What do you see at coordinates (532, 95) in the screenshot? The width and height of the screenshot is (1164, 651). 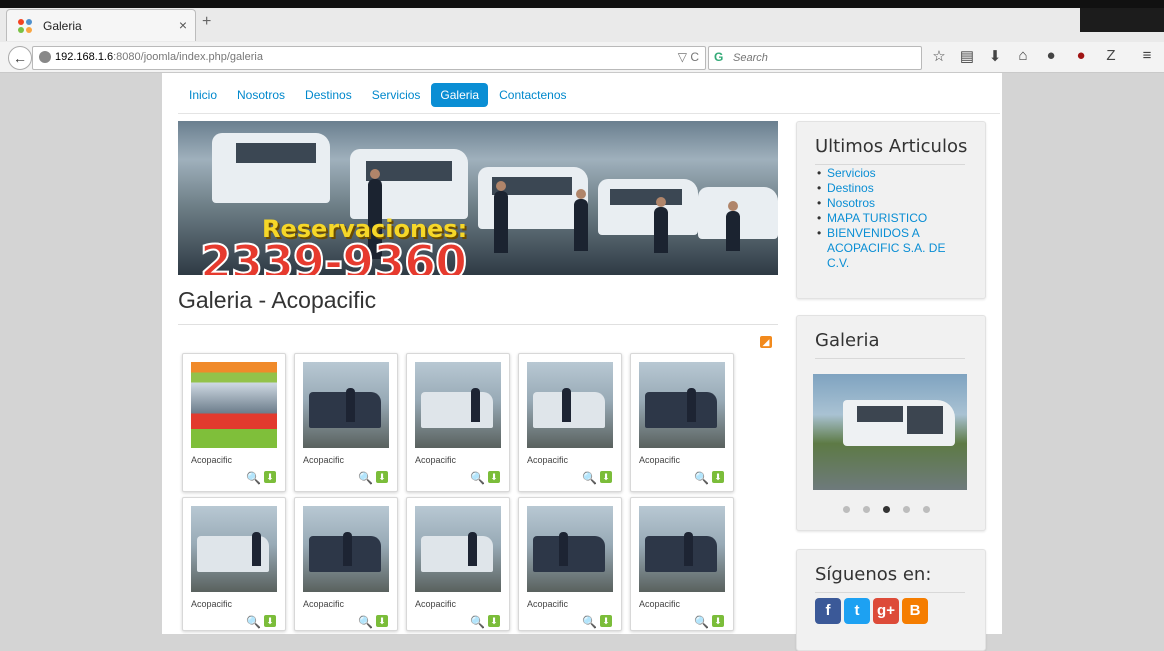 I see `nav-item-contactenos: Contactenos` at bounding box center [532, 95].